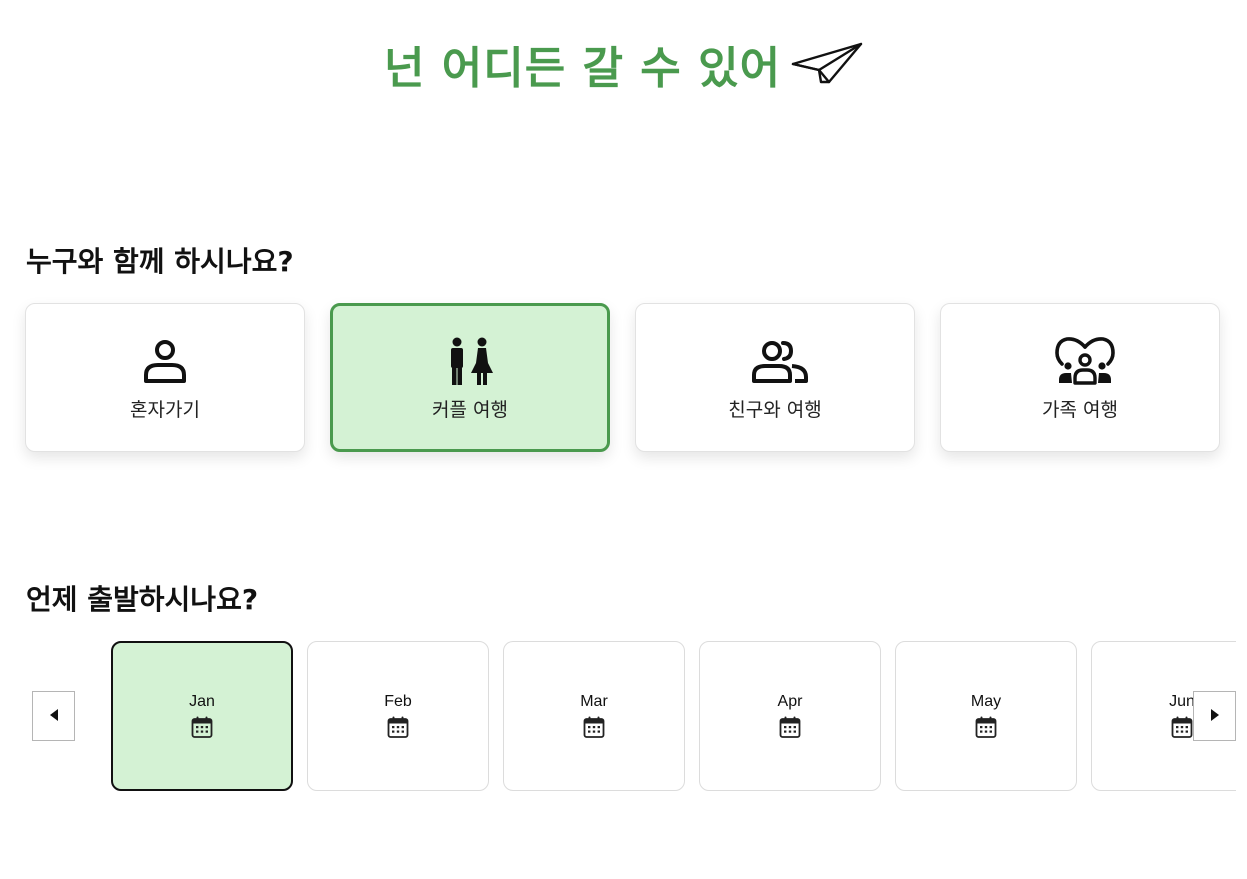 This screenshot has width=1247, height=879. I want to click on single-person-icon, so click(165, 362).